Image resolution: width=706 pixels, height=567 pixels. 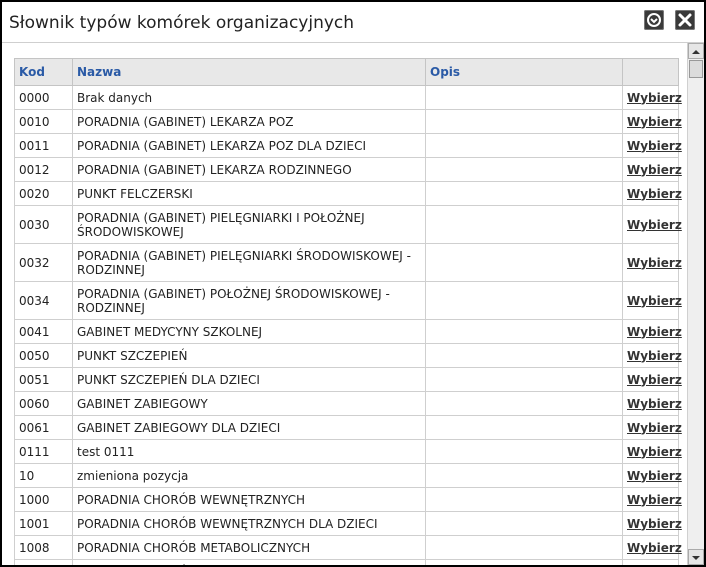 What do you see at coordinates (43, 121) in the screenshot?
I see `cell-kod: 0010` at bounding box center [43, 121].